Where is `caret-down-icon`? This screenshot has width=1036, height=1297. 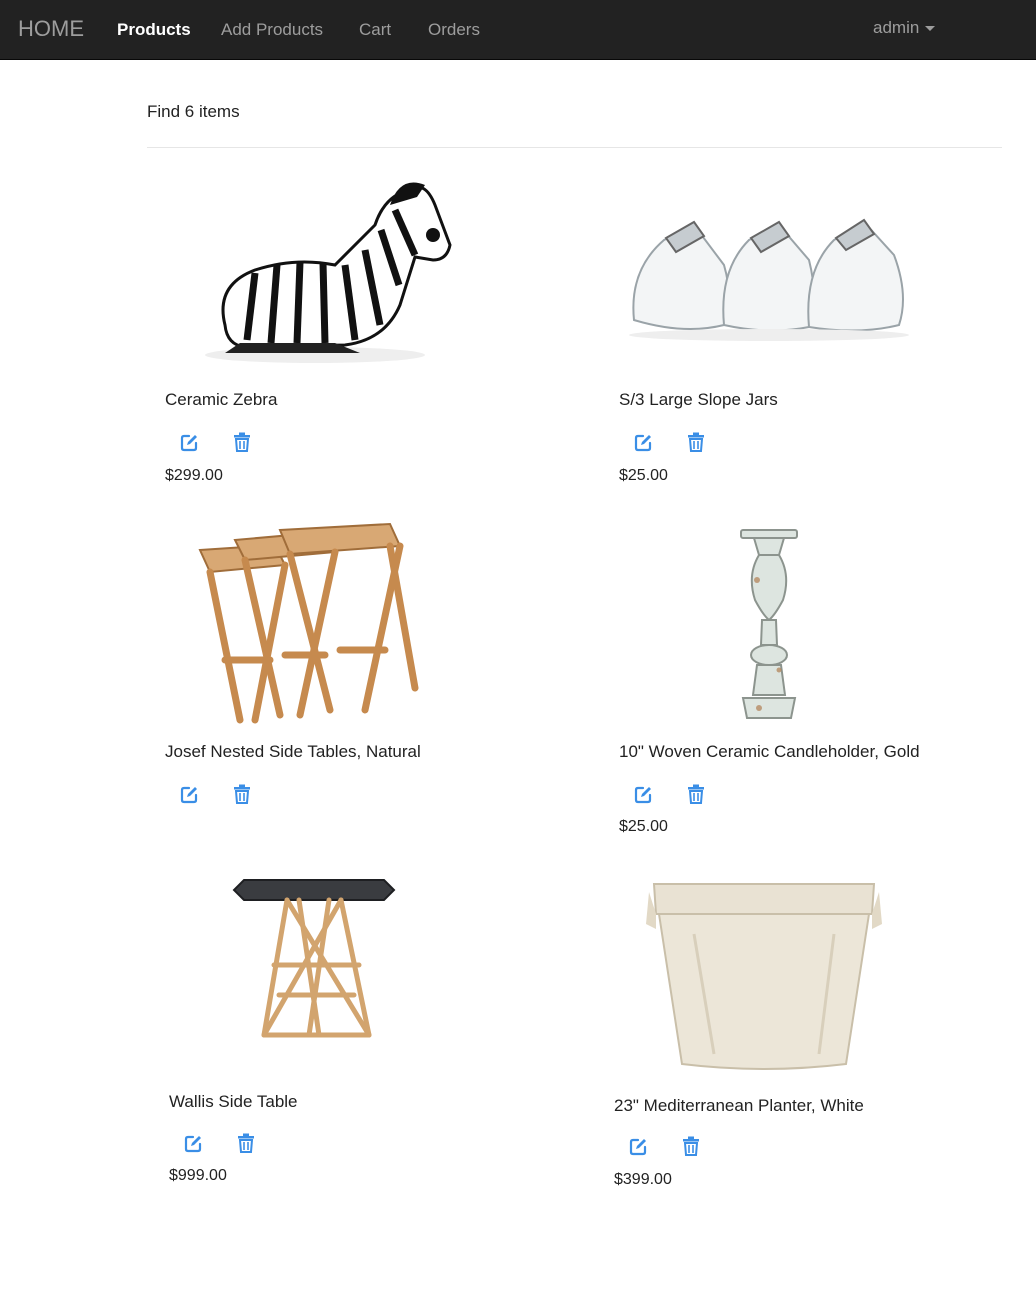 caret-down-icon is located at coordinates (930, 29).